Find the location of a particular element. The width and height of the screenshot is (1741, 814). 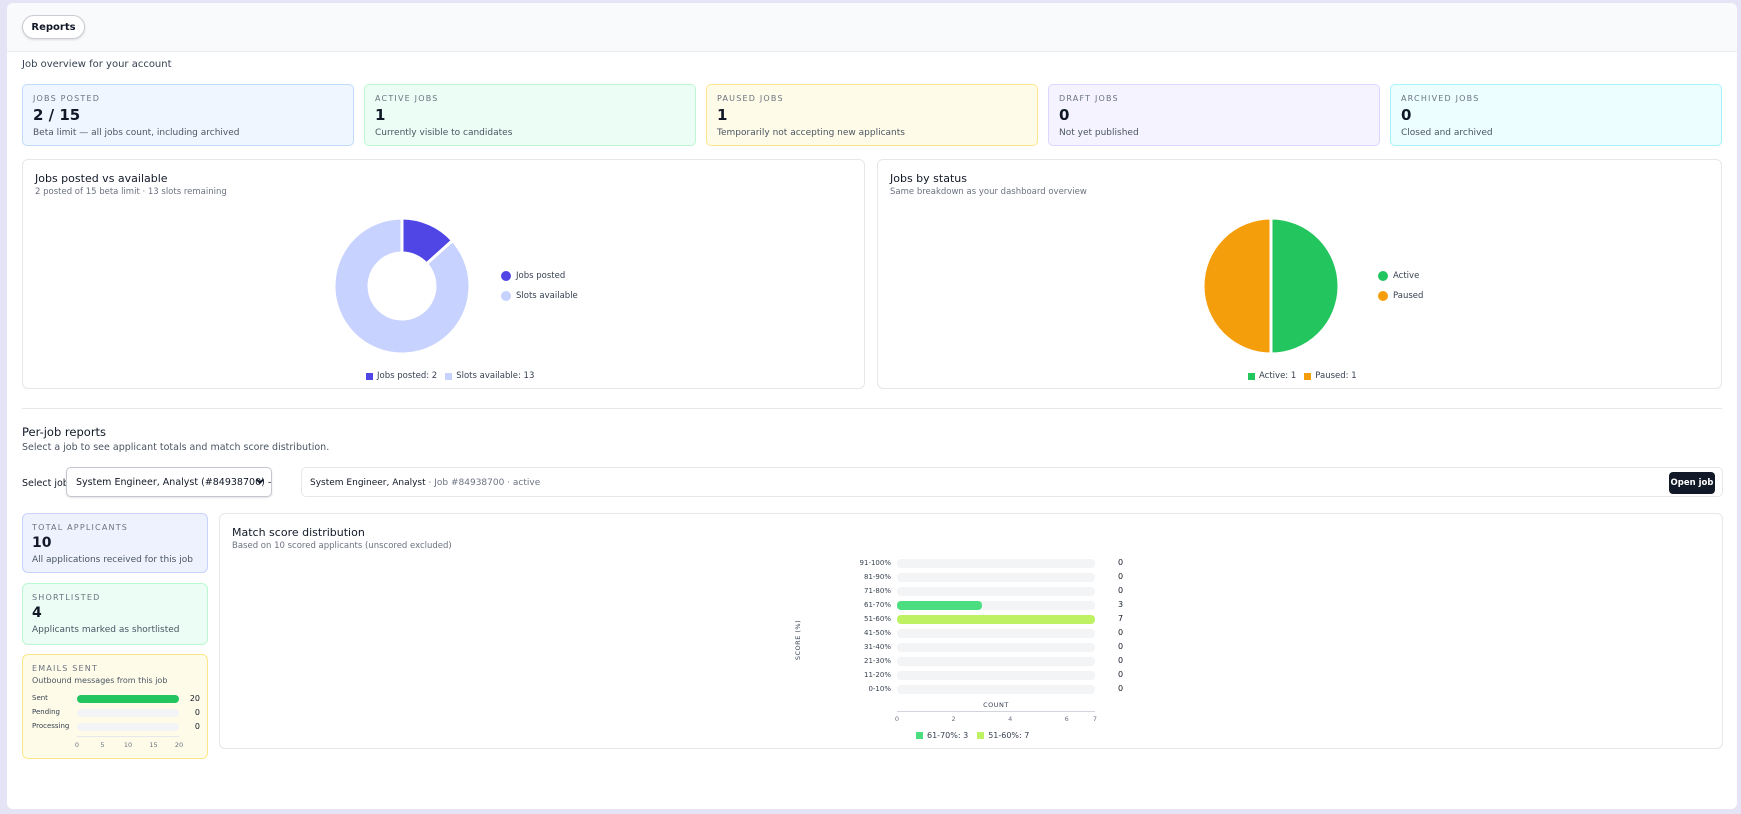

stat-label: DRAFT JOBS is located at coordinates (1089, 98).